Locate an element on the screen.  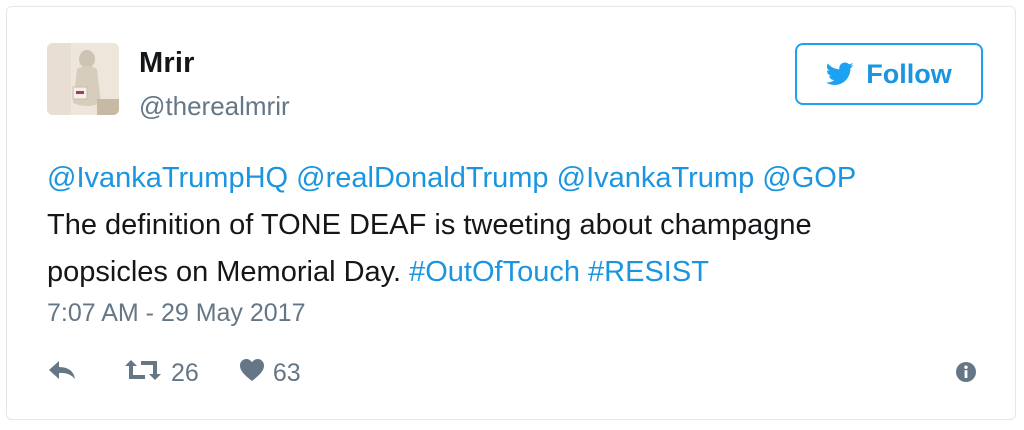
hashtag-link: #OutOfTouch is located at coordinates (494, 272).